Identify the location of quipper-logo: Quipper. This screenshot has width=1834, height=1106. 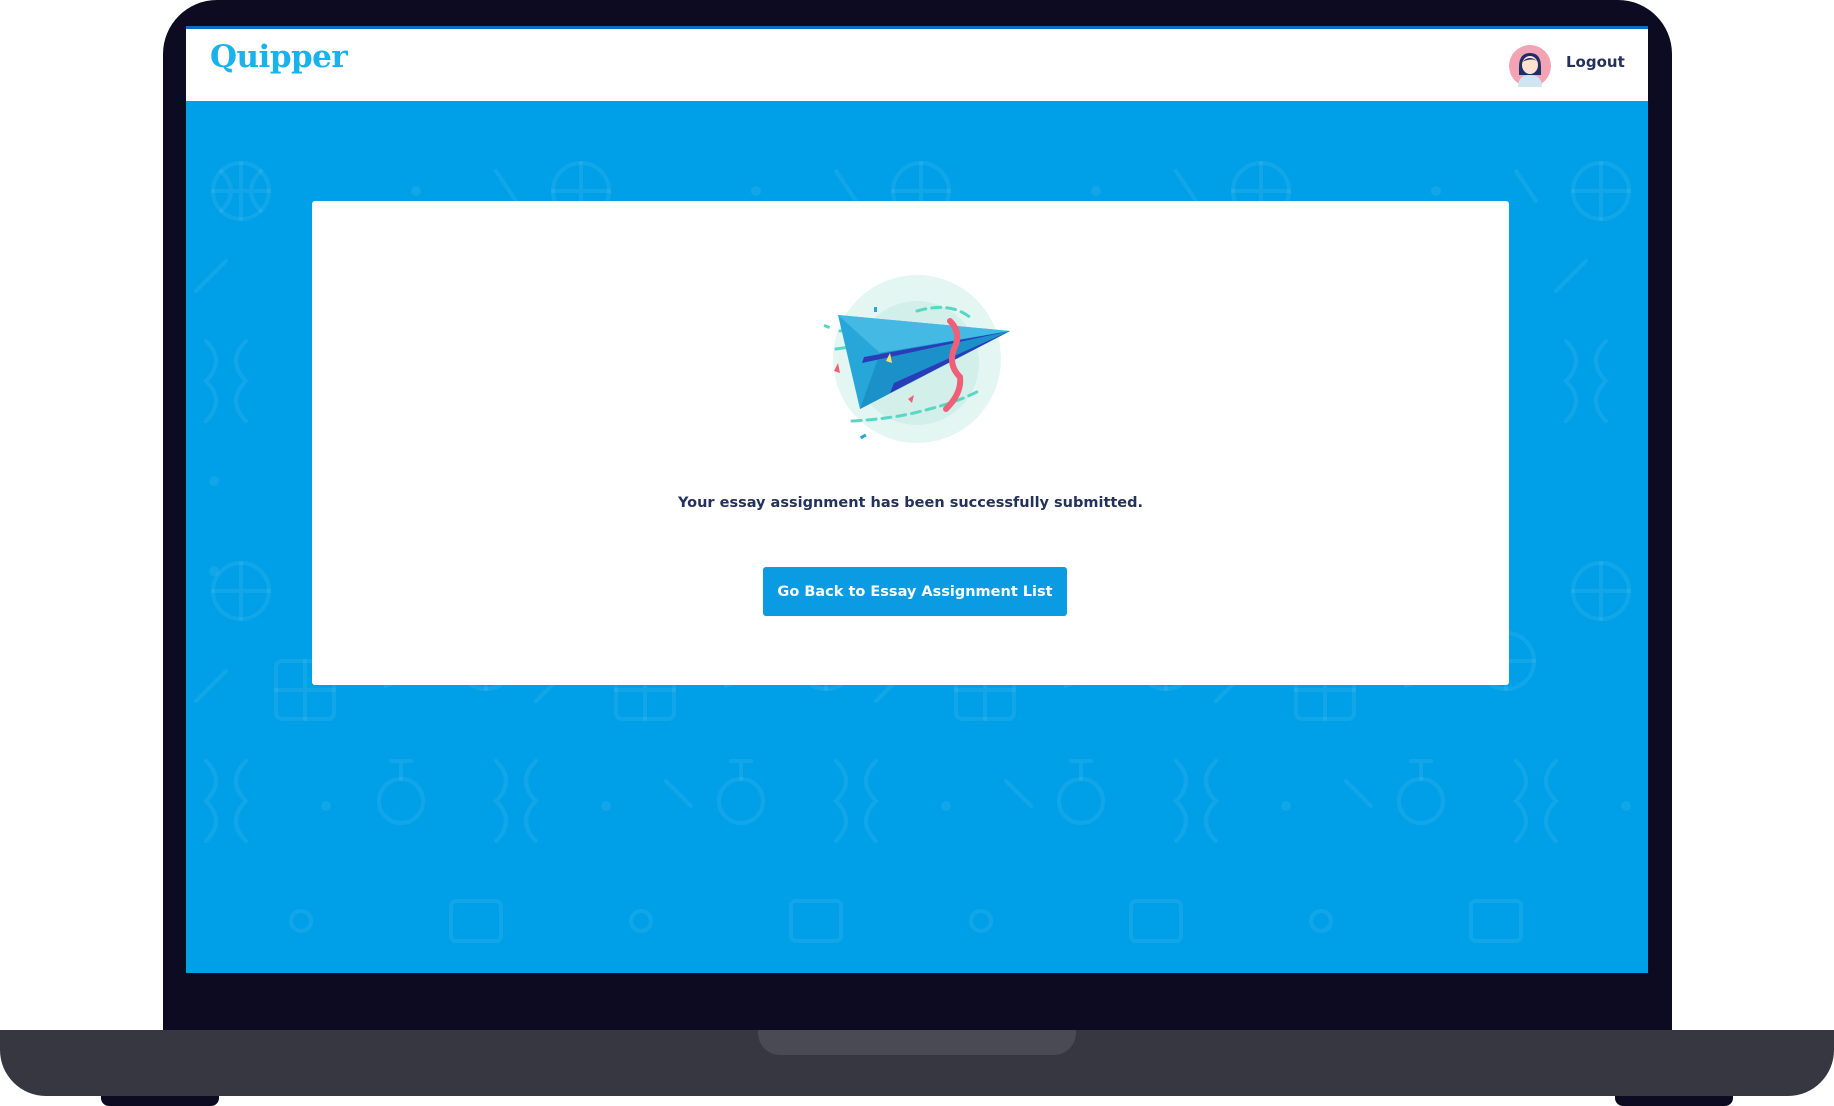
(279, 57).